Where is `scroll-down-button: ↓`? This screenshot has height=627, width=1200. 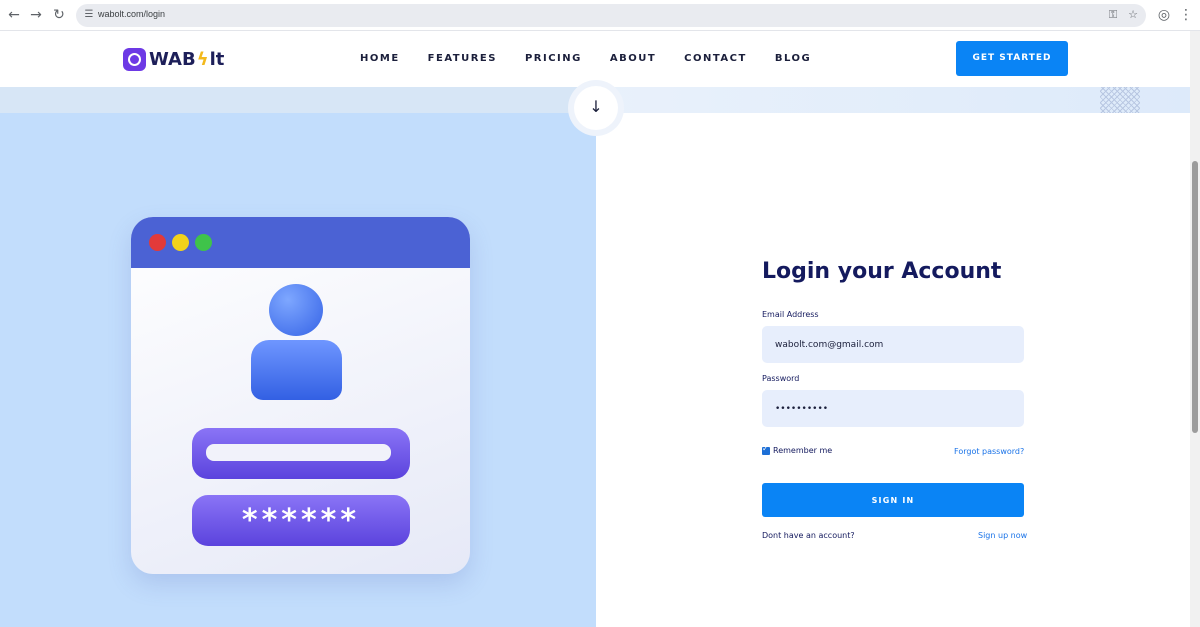
scroll-down-button: ↓ is located at coordinates (596, 108).